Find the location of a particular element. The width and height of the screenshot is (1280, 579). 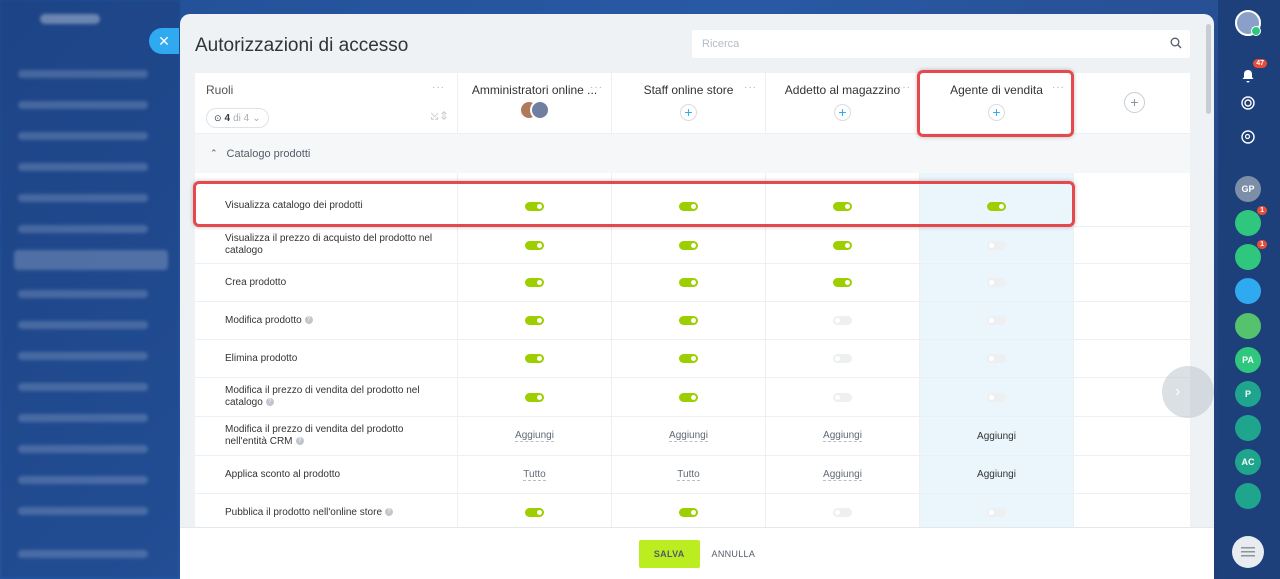

search-icon is located at coordinates (1176, 43).